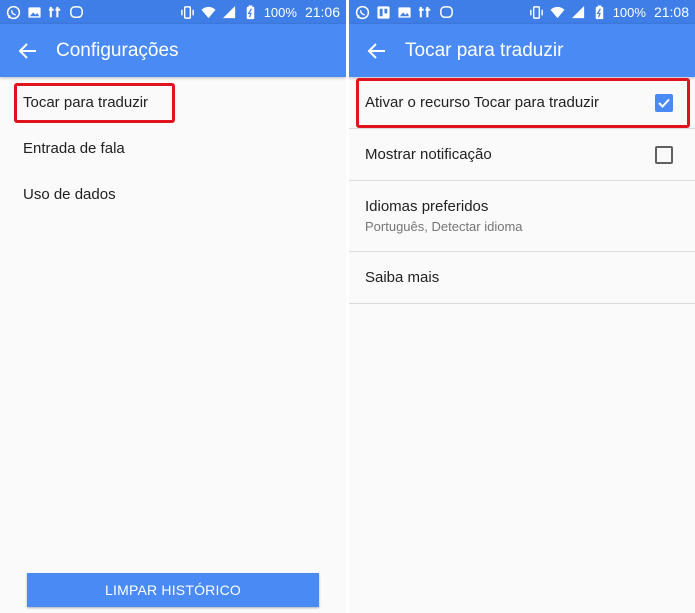  Describe the element at coordinates (383, 12) in the screenshot. I see `trello-icon` at that location.